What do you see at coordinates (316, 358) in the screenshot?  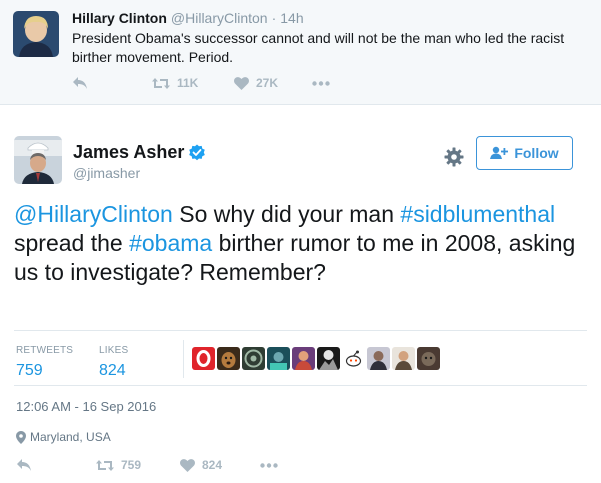 I see `liker-avatars` at bounding box center [316, 358].